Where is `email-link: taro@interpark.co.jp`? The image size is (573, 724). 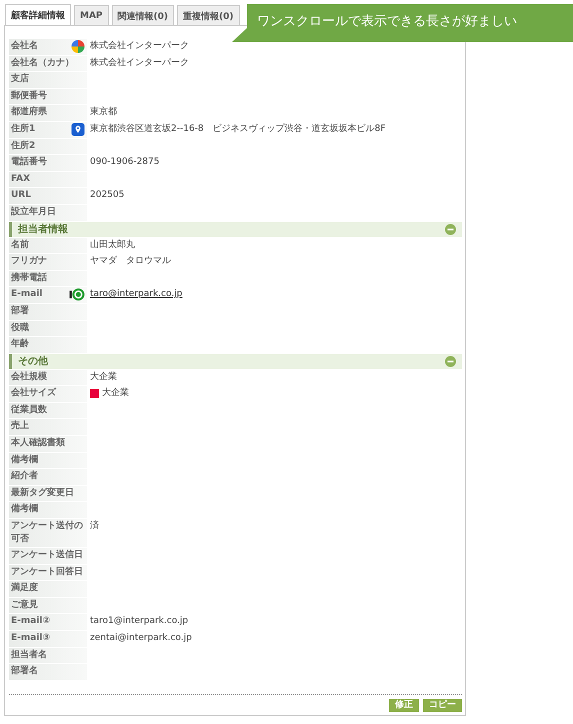 email-link: taro@interpark.co.jp is located at coordinates (136, 294).